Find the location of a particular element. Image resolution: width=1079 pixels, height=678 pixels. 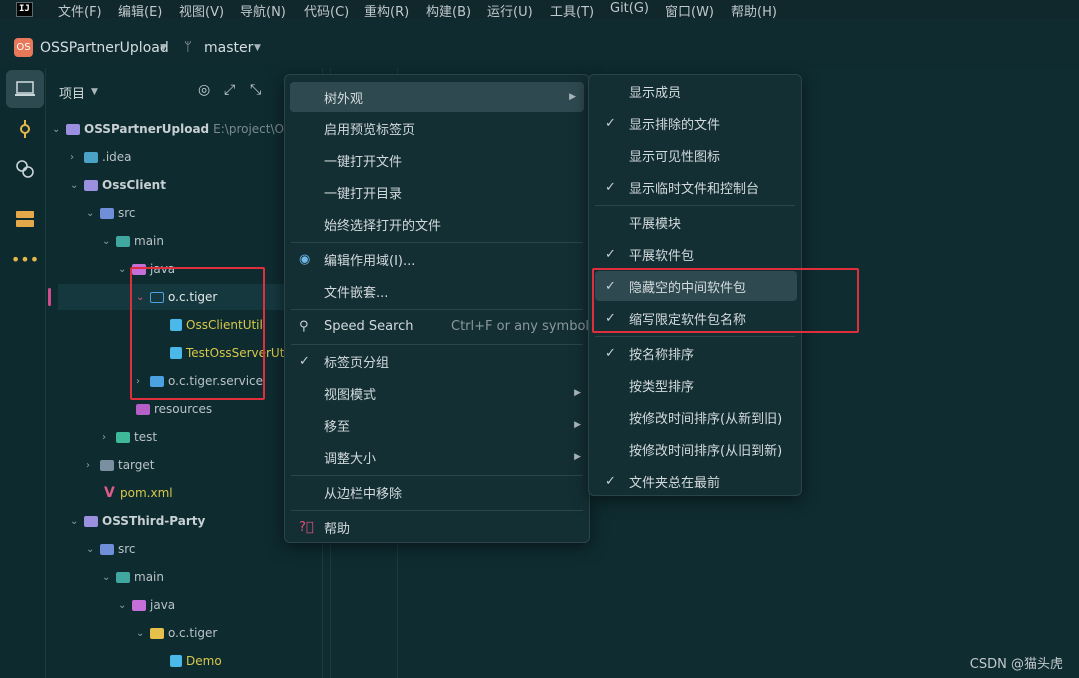

submenu-item: 显示成员 is located at coordinates (695, 91).